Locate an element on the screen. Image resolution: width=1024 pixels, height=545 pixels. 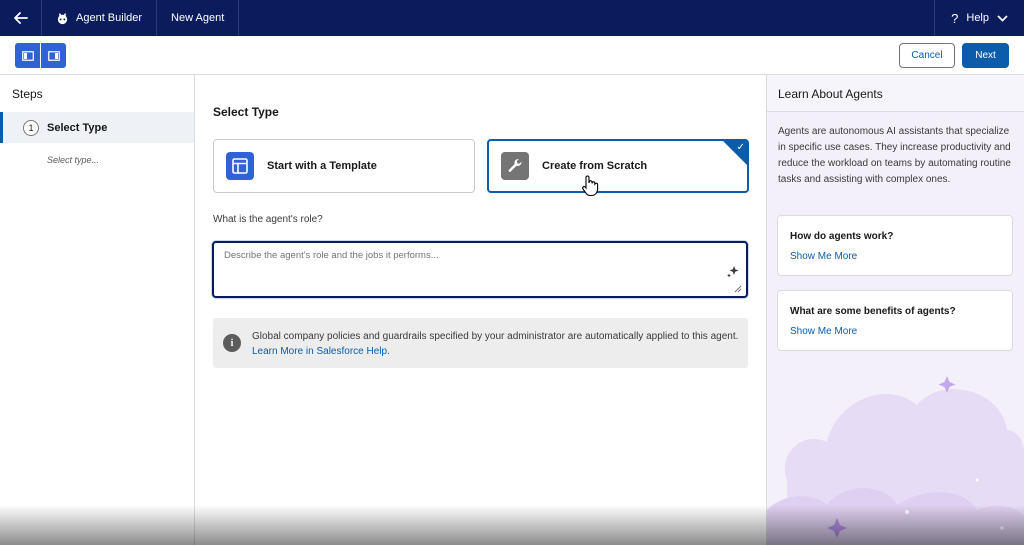
toggle-right-panel-button is located at coordinates (53, 55).